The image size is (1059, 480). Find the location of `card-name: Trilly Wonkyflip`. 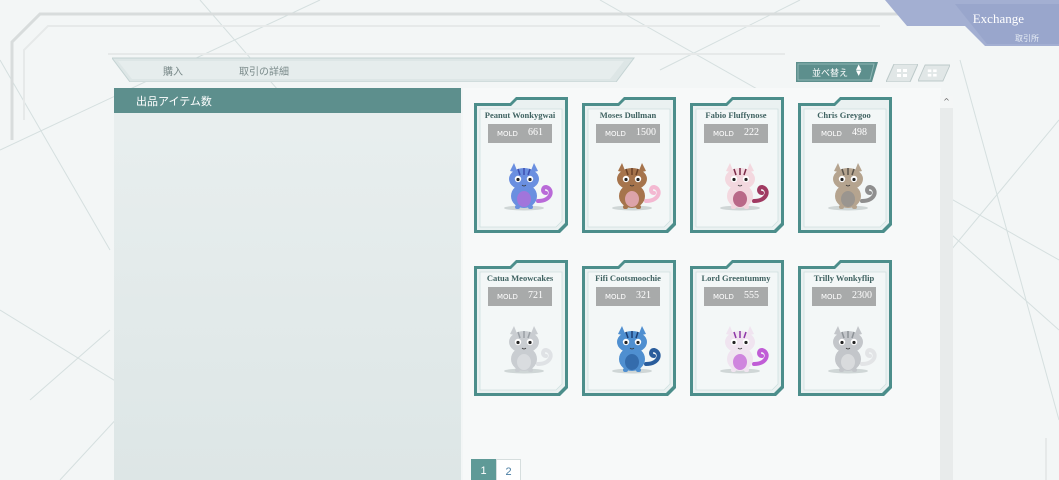

card-name: Trilly Wonkyflip is located at coordinates (844, 278).